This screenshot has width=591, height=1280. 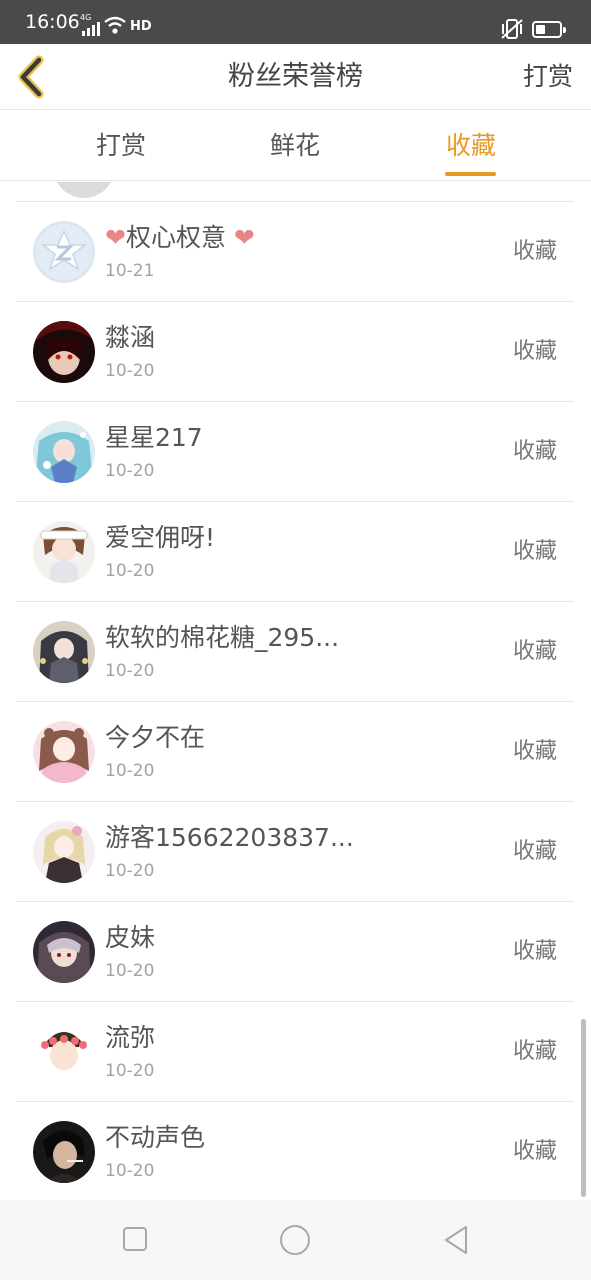 What do you see at coordinates (295, 952) in the screenshot?
I see `list-item: 皮妹 10-20 收藏` at bounding box center [295, 952].